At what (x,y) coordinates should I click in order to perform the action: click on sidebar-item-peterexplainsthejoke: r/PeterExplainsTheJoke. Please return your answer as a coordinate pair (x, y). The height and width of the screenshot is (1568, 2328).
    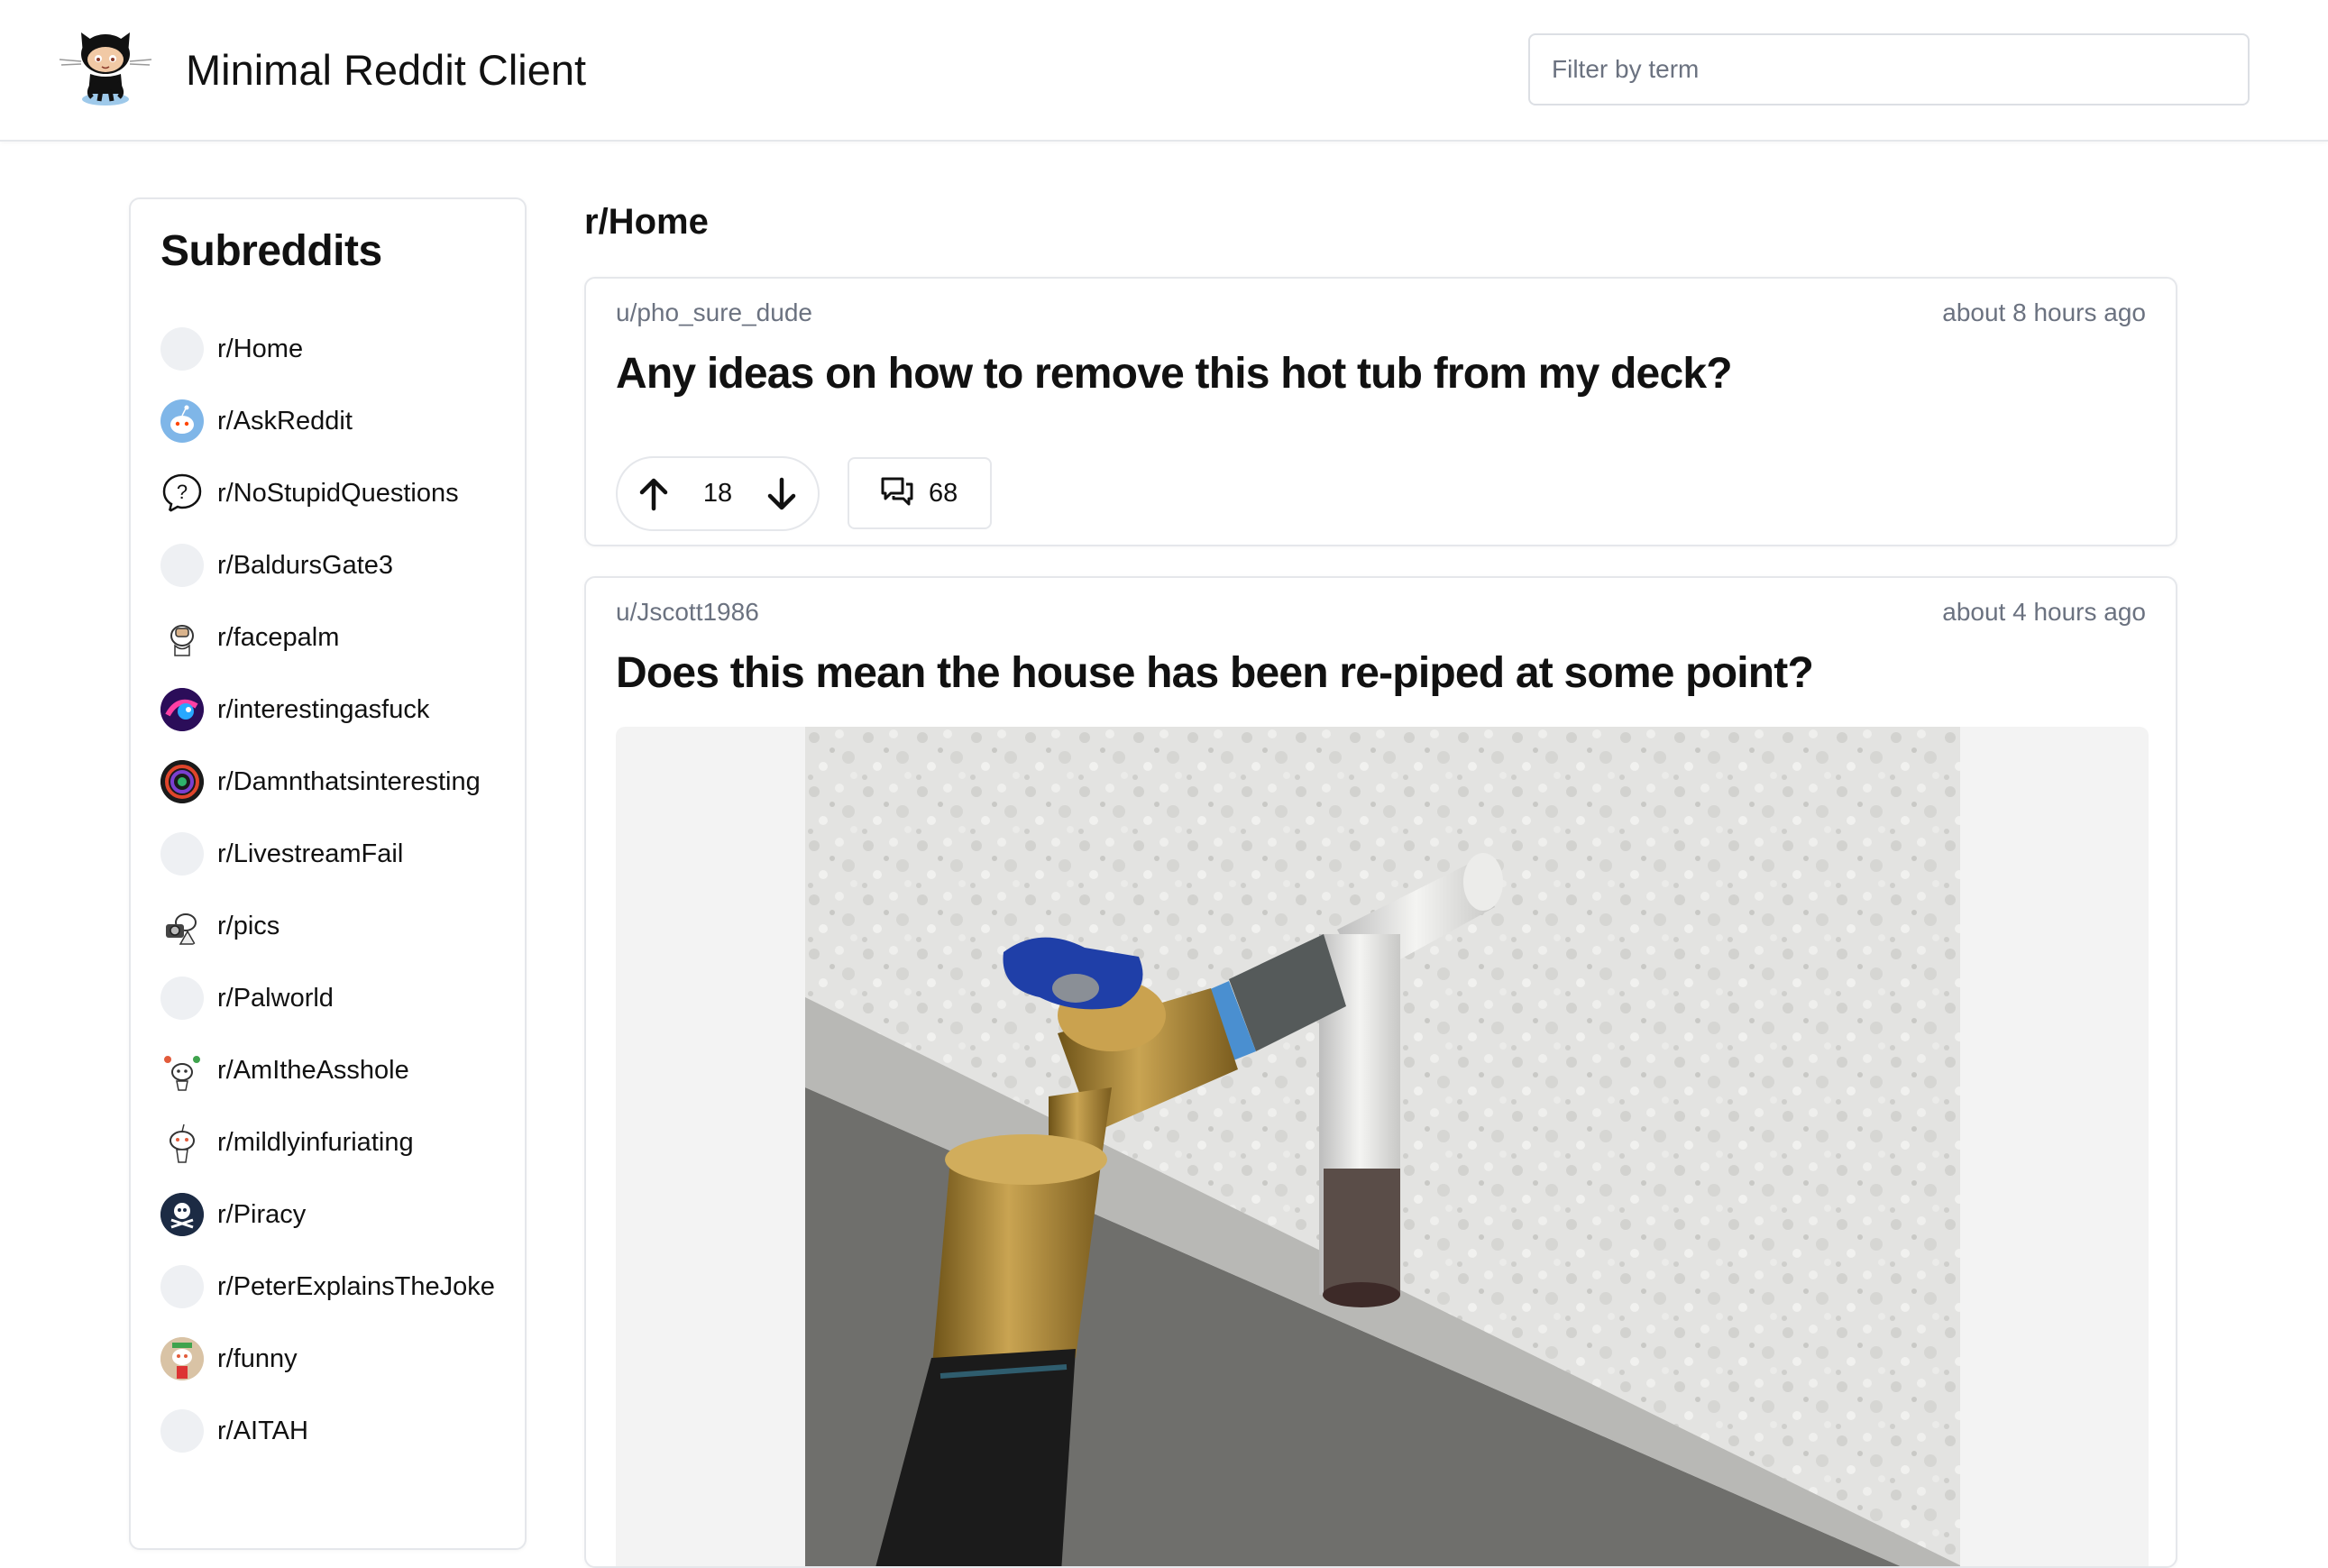
    Looking at the image, I should click on (340, 1287).